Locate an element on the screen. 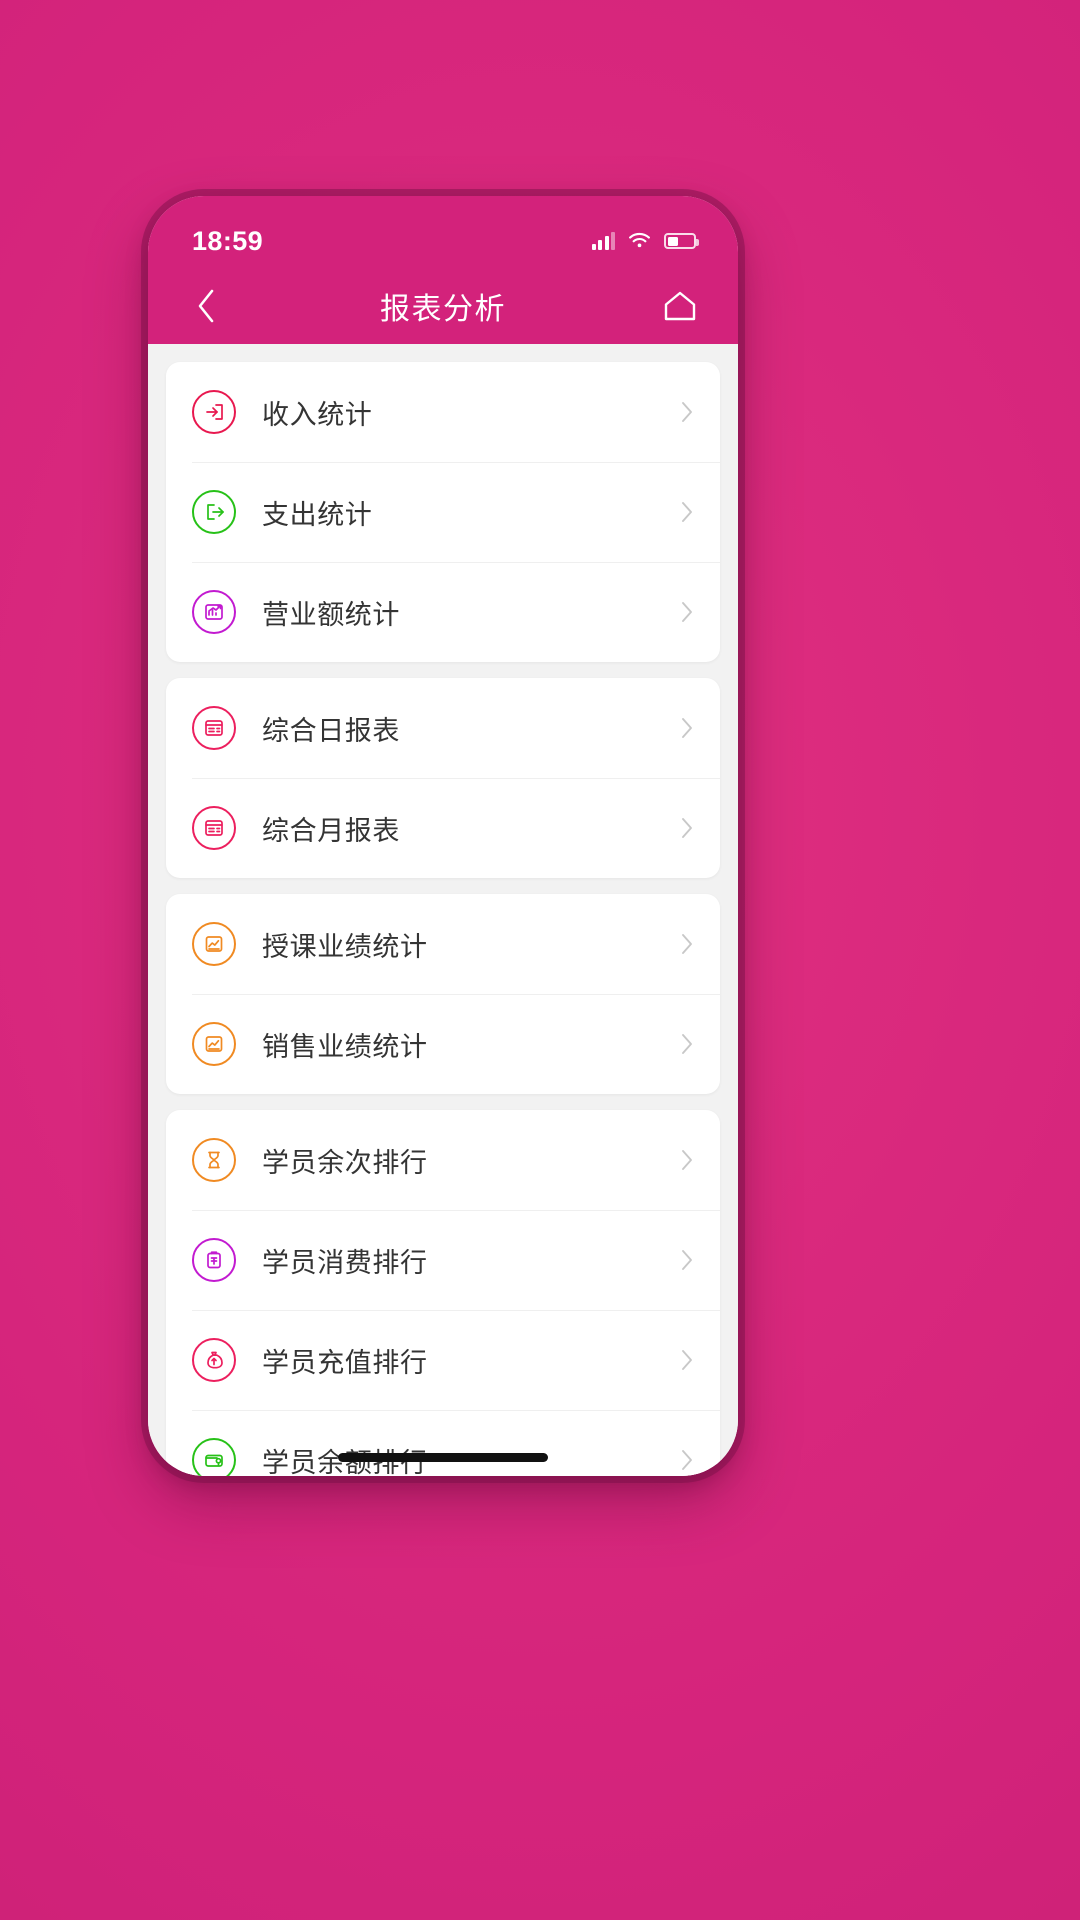 Image resolution: width=1080 pixels, height=1920 pixels. student-ranking-group: 学员余次排行学员消费排行学员充值排行学员余额排行学员积分排行 is located at coordinates (443, 1293).